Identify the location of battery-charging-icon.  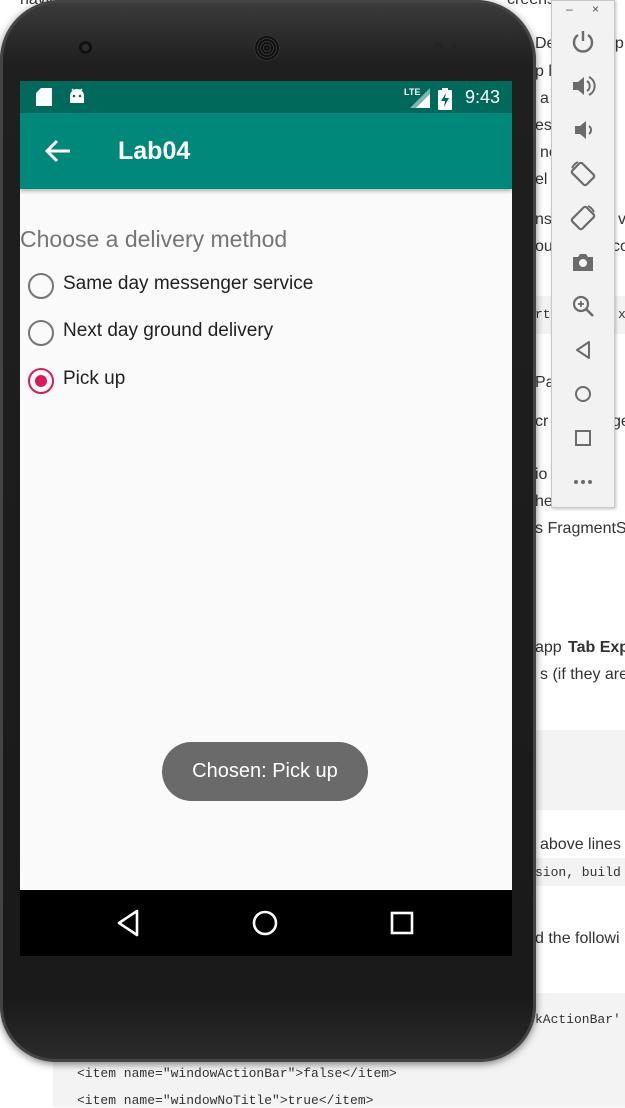
(445, 99).